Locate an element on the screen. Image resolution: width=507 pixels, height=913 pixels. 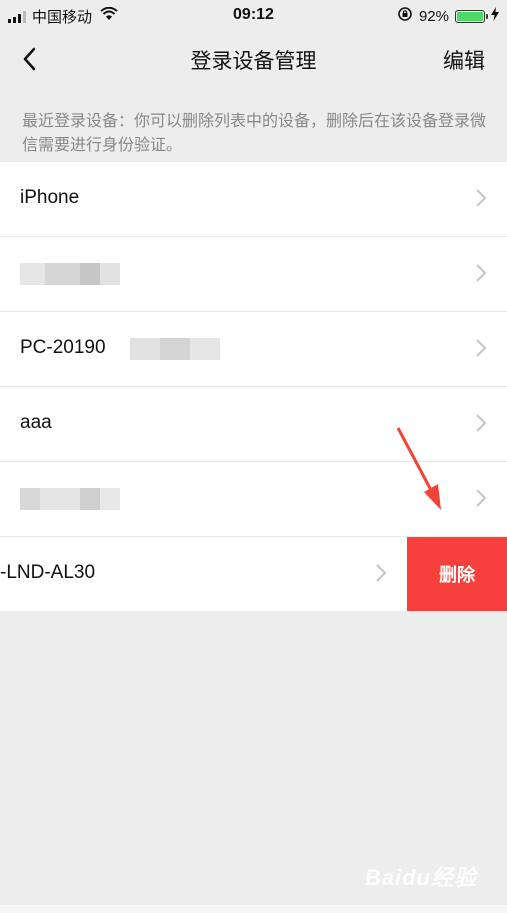
battery-icon is located at coordinates (471, 16).